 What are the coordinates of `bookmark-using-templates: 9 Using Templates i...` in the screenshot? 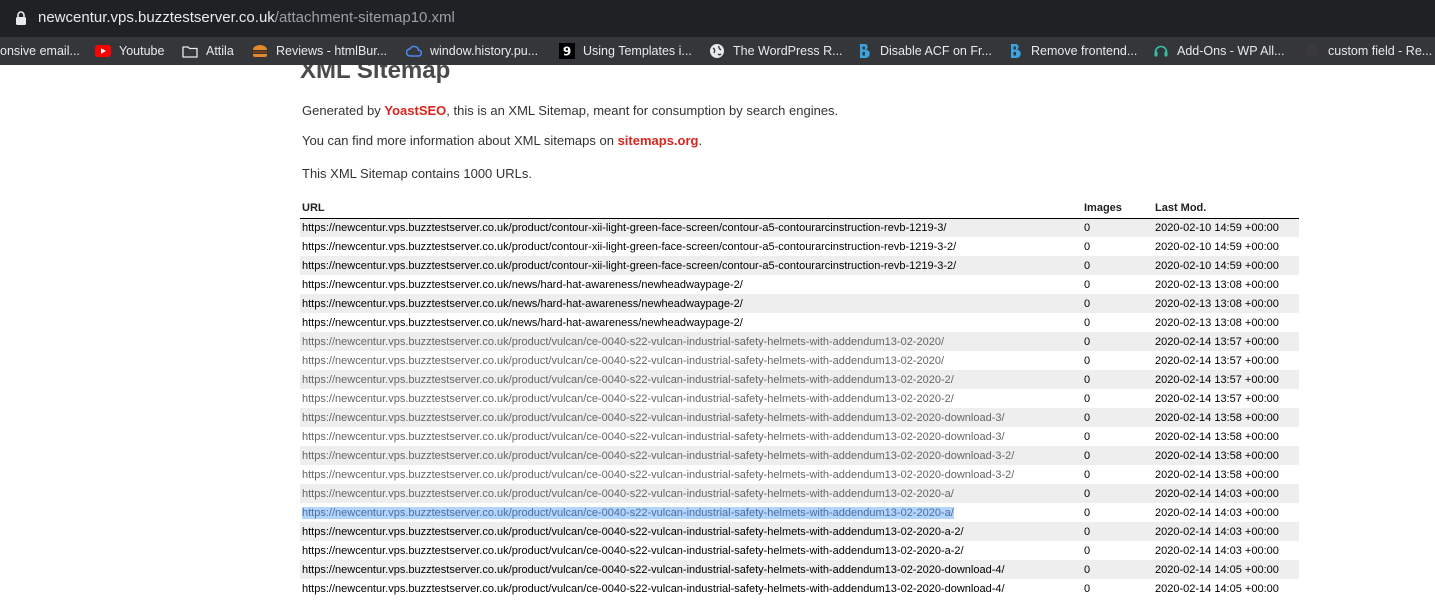 It's located at (625, 51).